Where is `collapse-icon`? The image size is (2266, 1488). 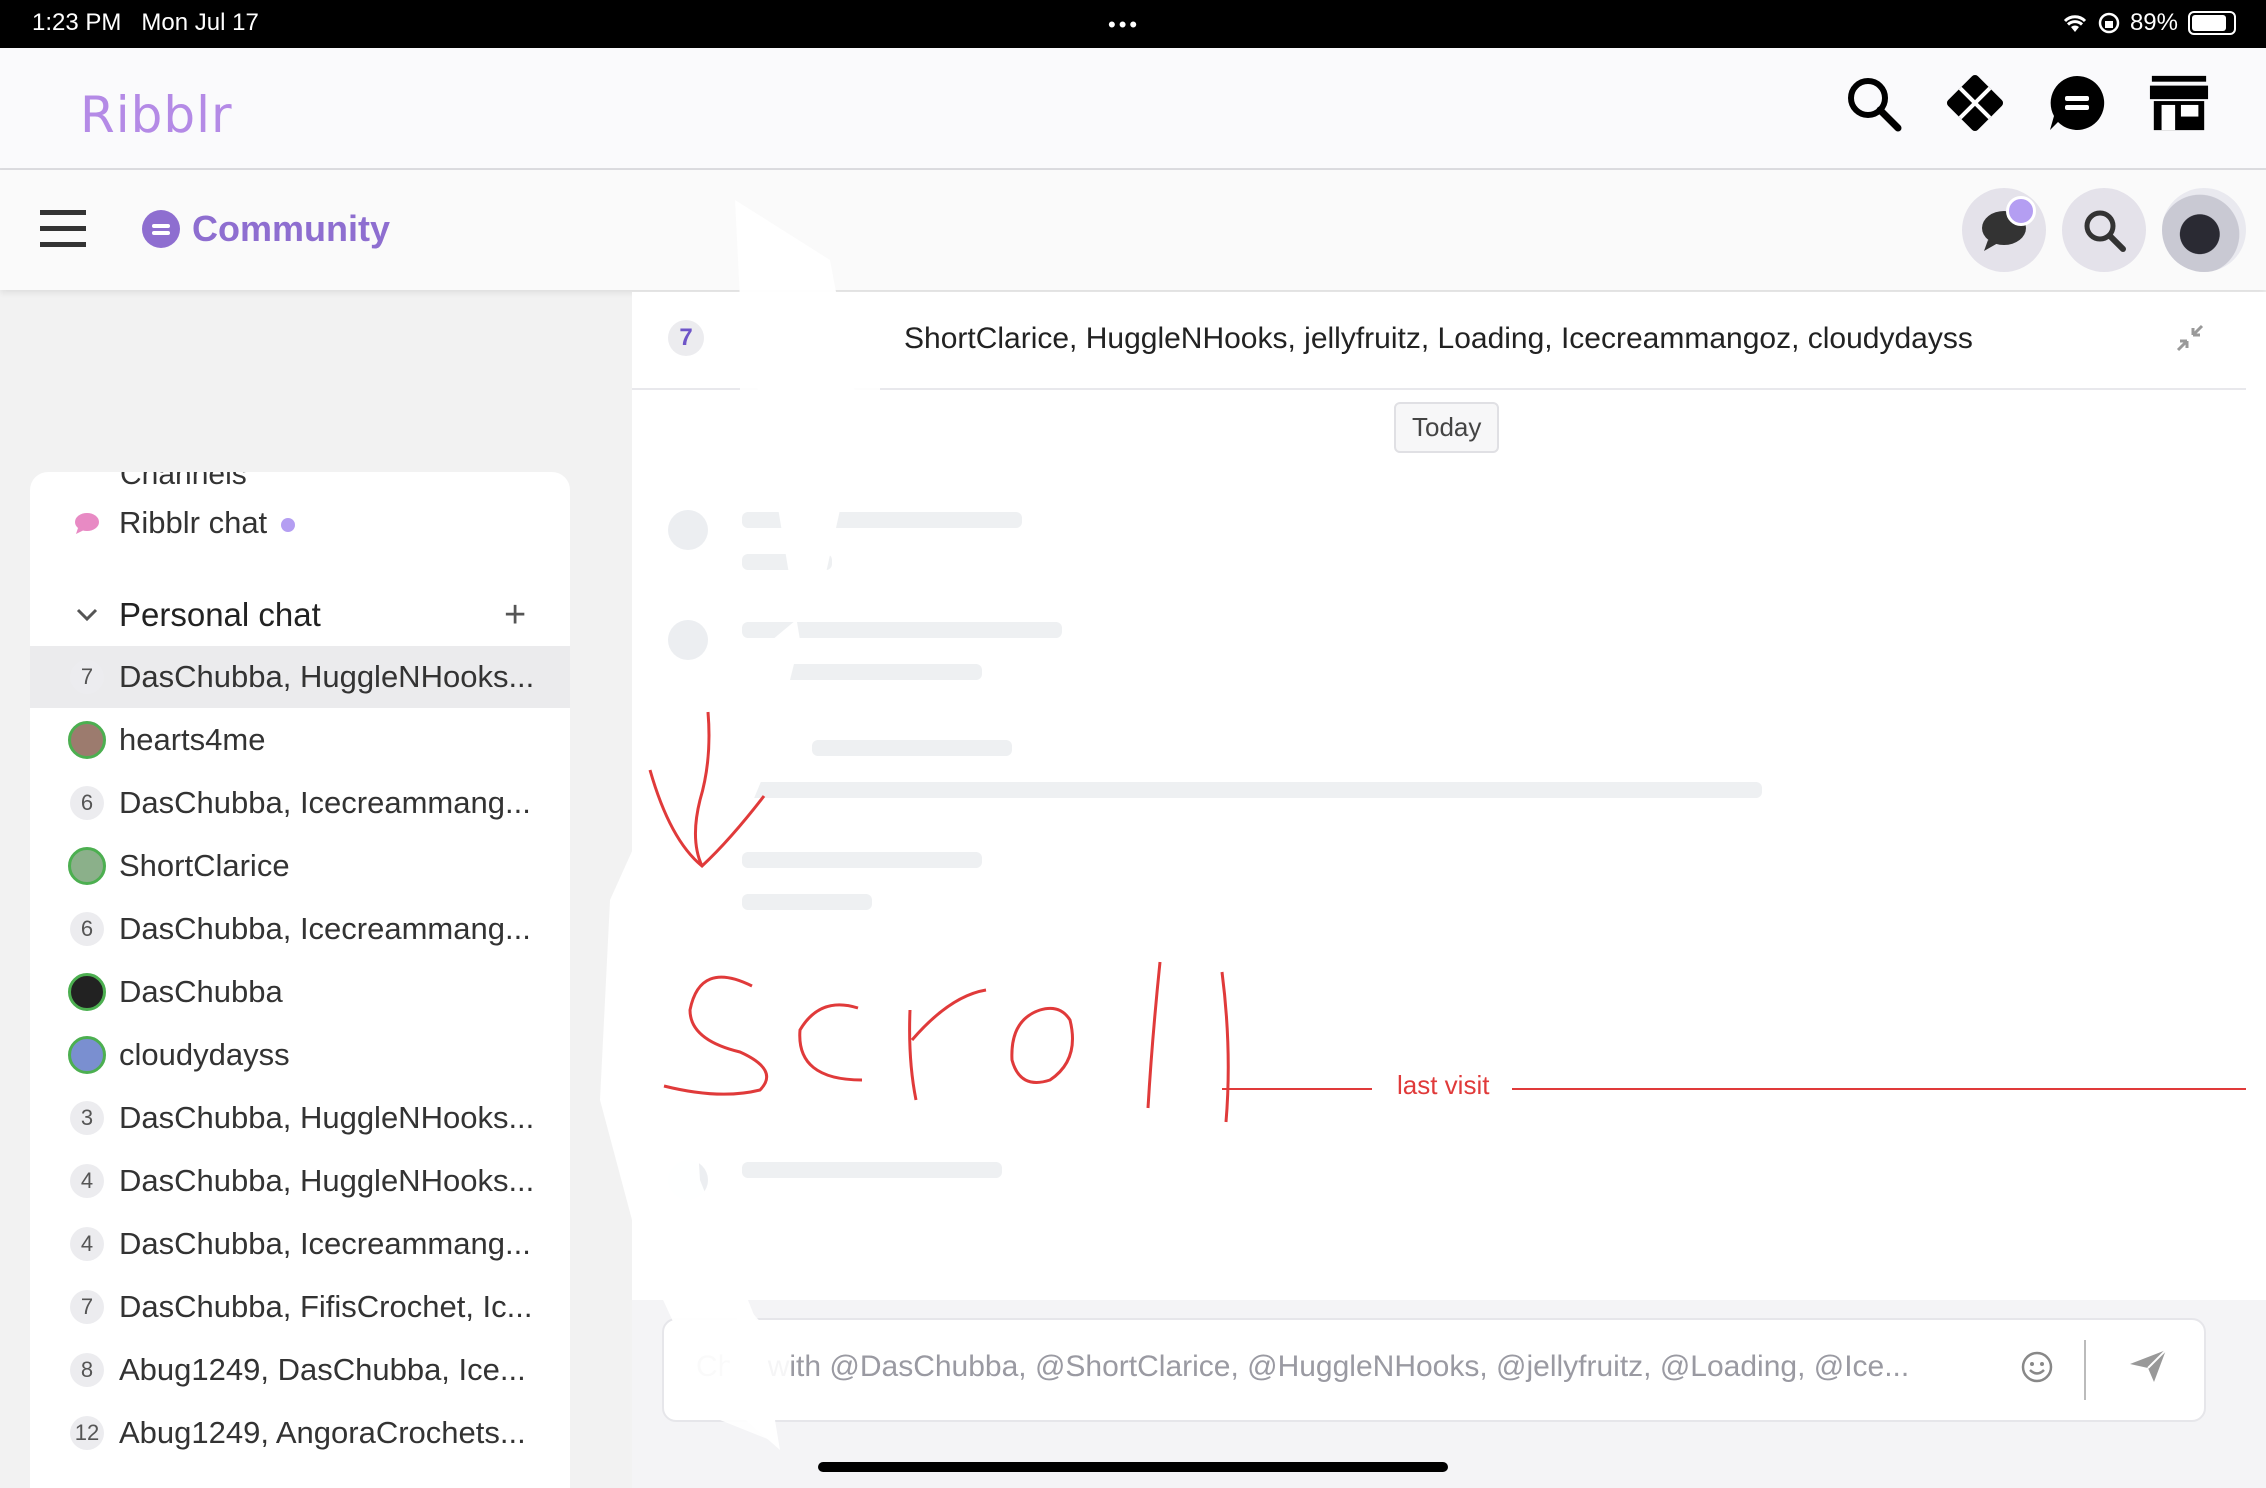 collapse-icon is located at coordinates (2190, 340).